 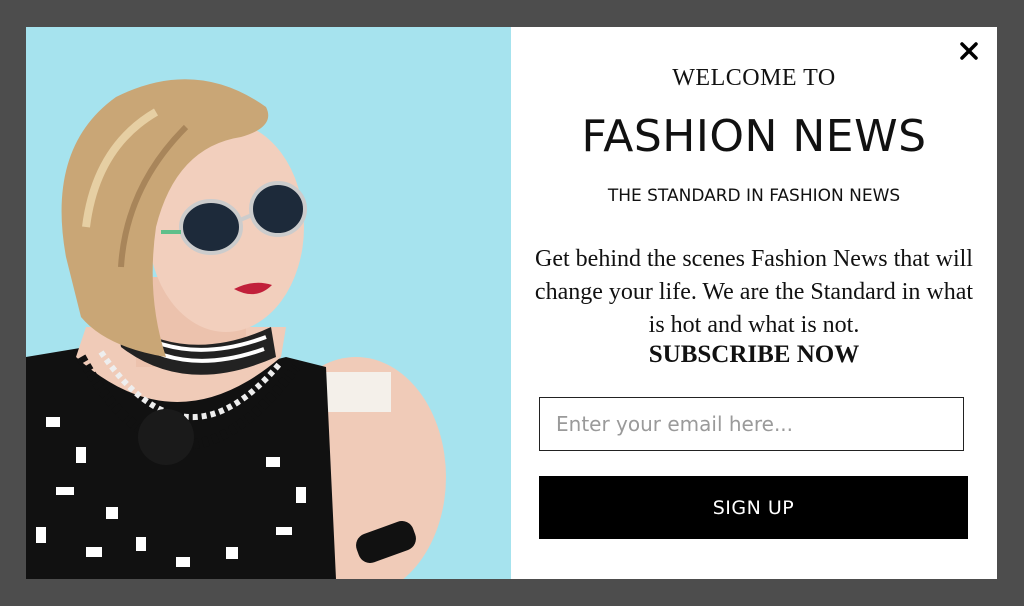 What do you see at coordinates (751, 424) in the screenshot?
I see `email-input` at bounding box center [751, 424].